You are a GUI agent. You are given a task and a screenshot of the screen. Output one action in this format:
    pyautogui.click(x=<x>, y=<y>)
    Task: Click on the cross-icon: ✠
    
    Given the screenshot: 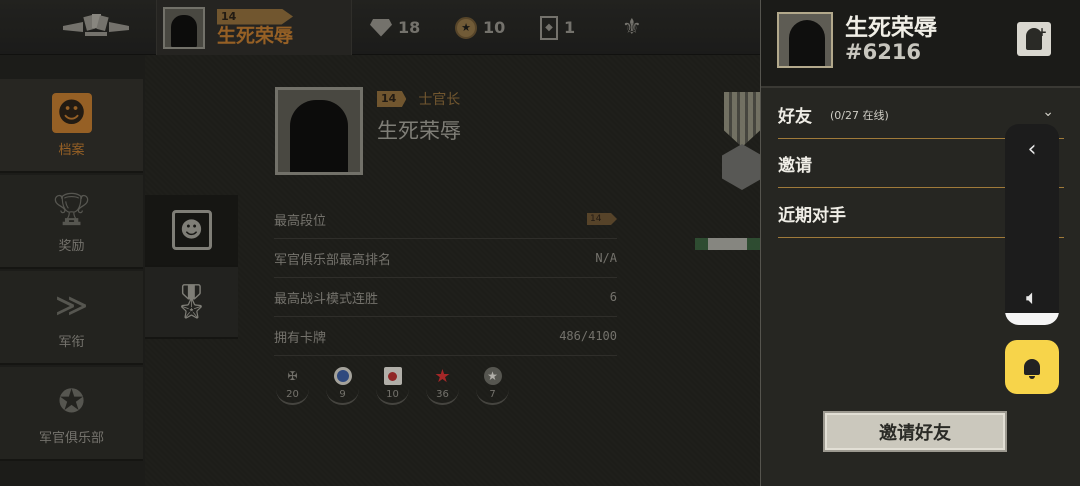 What is the action you would take?
    pyautogui.click(x=292, y=376)
    